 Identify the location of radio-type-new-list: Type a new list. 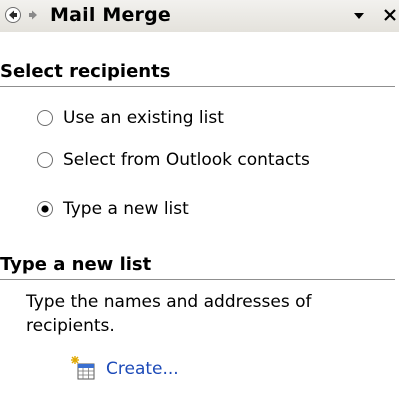
(112, 209).